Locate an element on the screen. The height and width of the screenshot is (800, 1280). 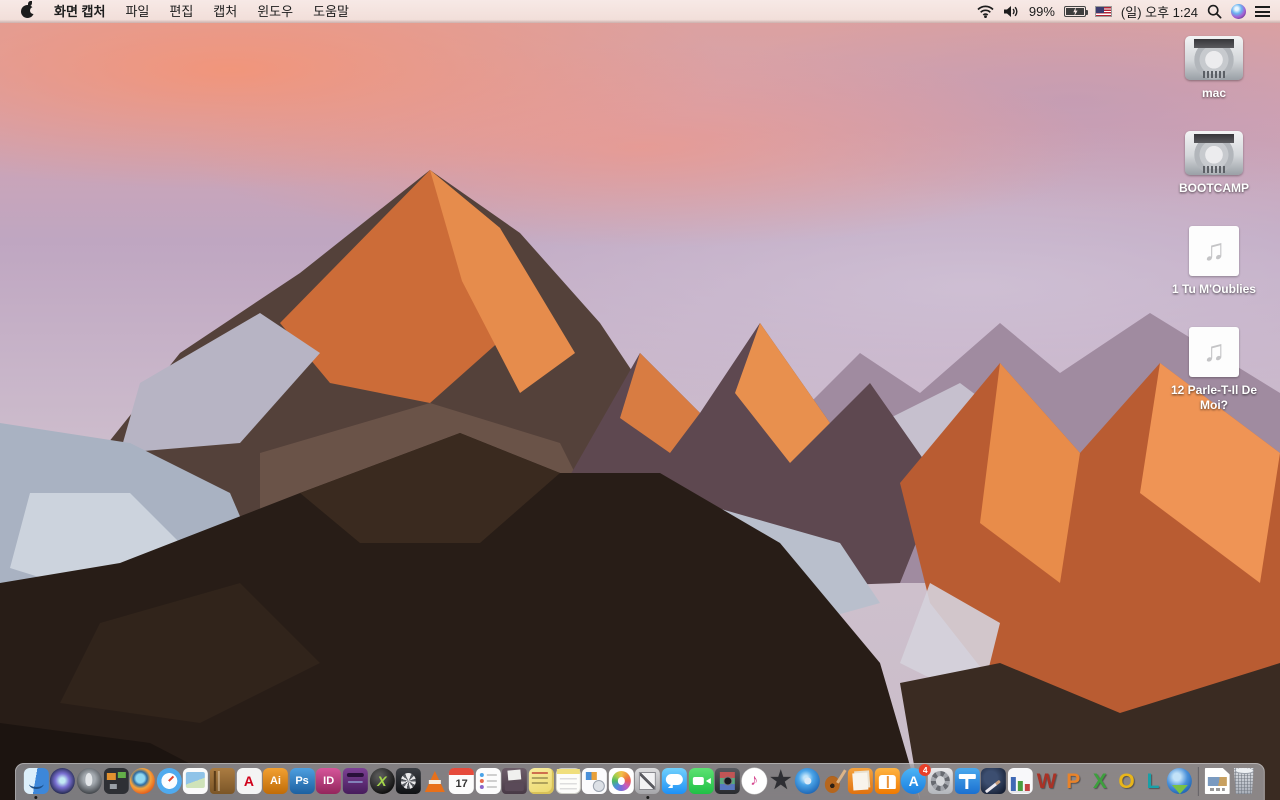
dock-item-x-ball: X is located at coordinates (382, 781).